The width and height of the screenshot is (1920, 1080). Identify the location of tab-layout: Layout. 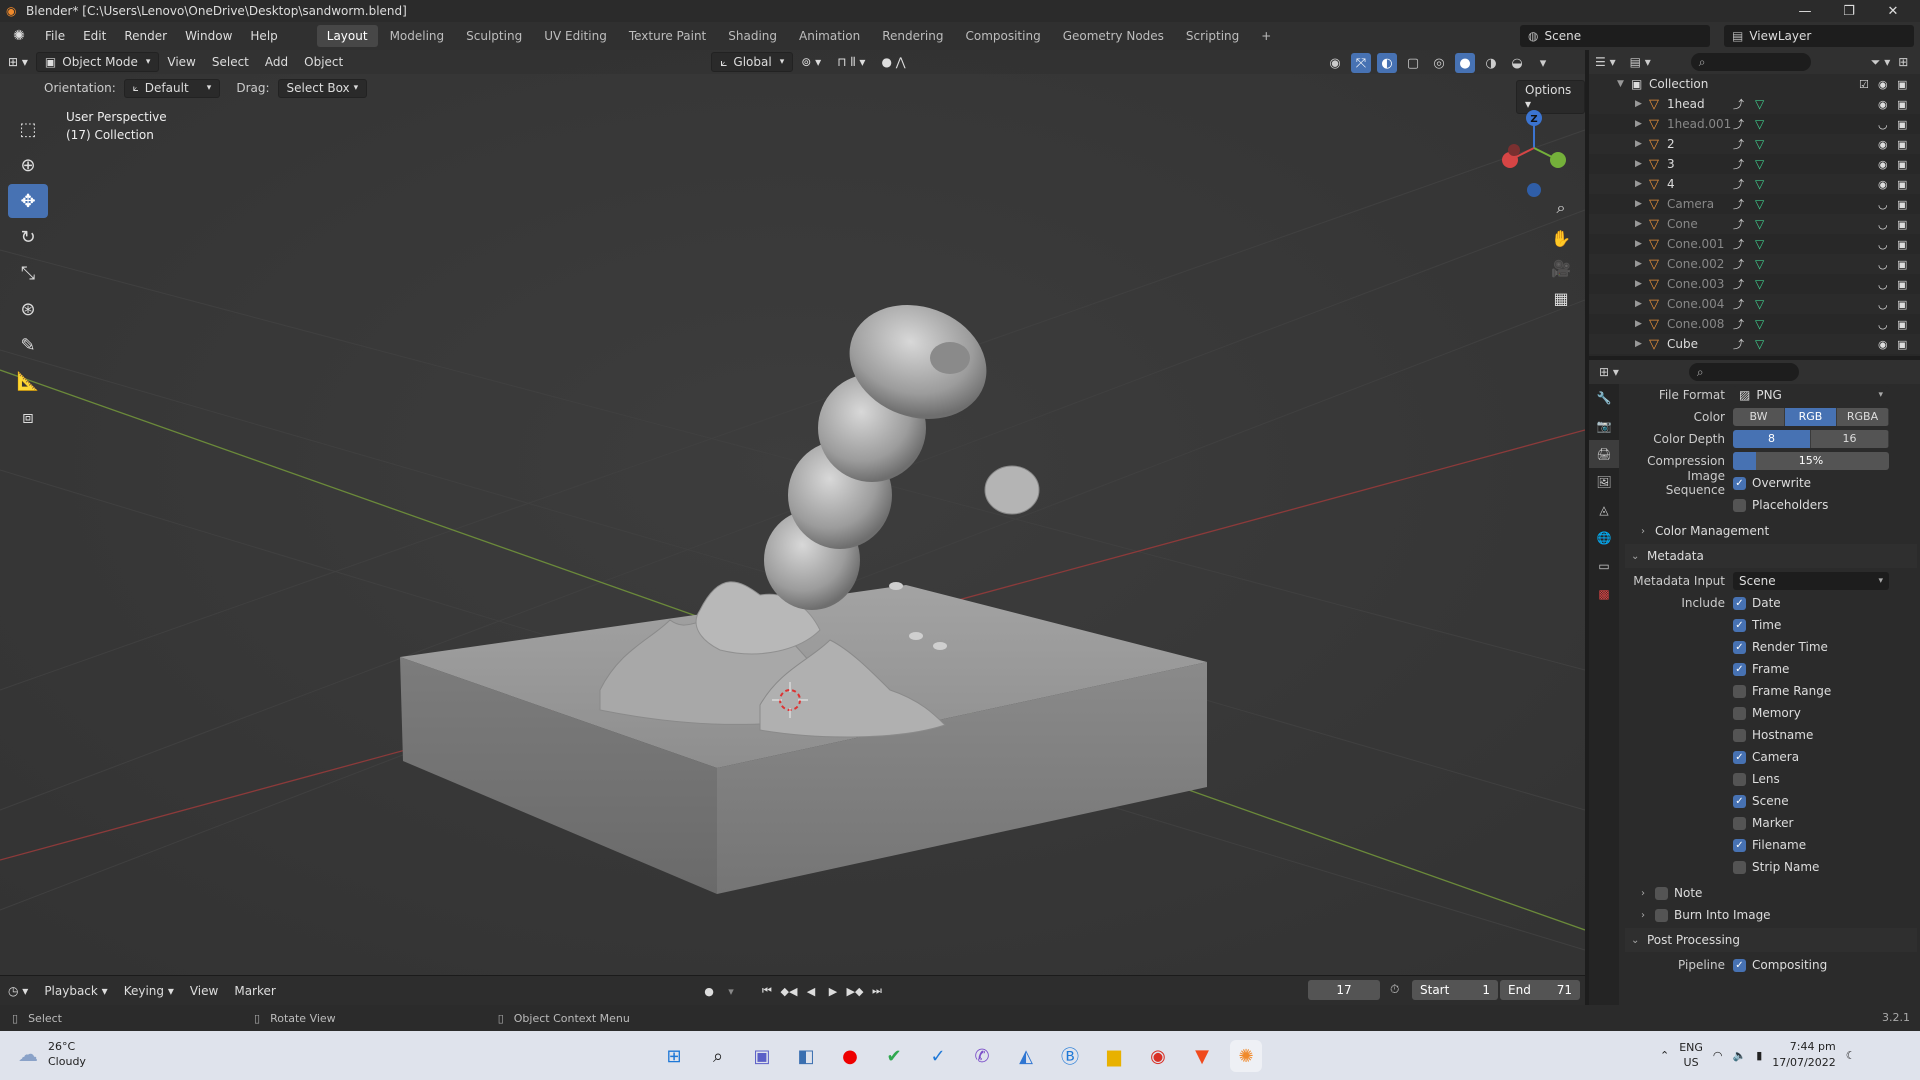
(347, 36).